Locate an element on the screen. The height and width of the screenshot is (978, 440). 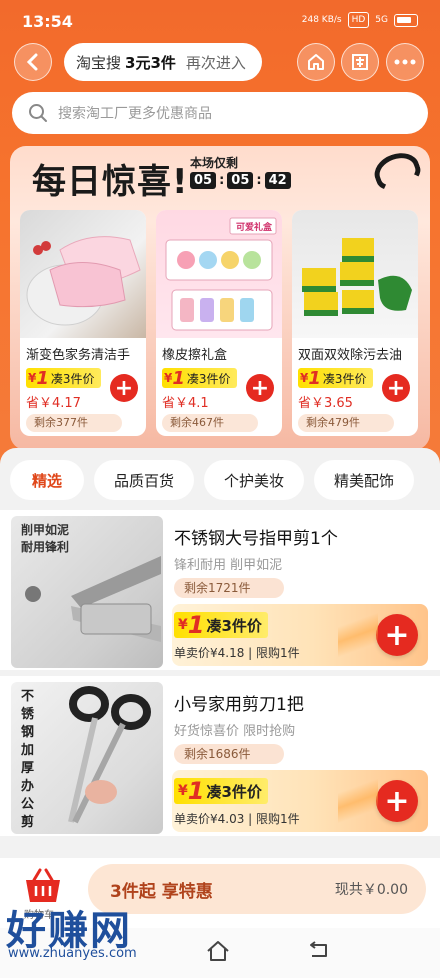
battery-icon is located at coordinates (406, 20).